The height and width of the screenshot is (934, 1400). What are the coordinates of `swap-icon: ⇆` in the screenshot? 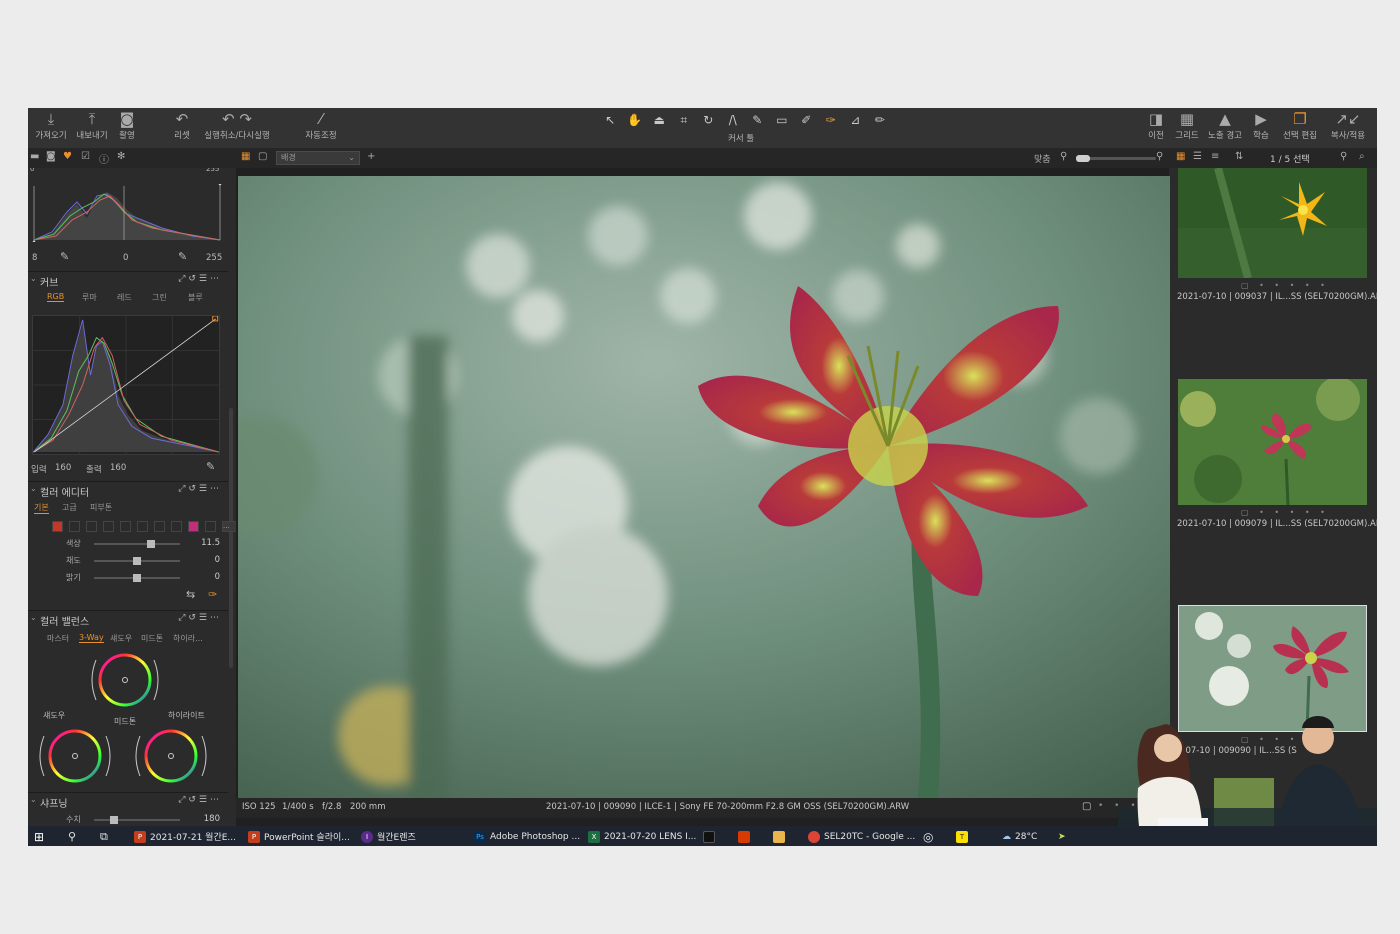 It's located at (190, 594).